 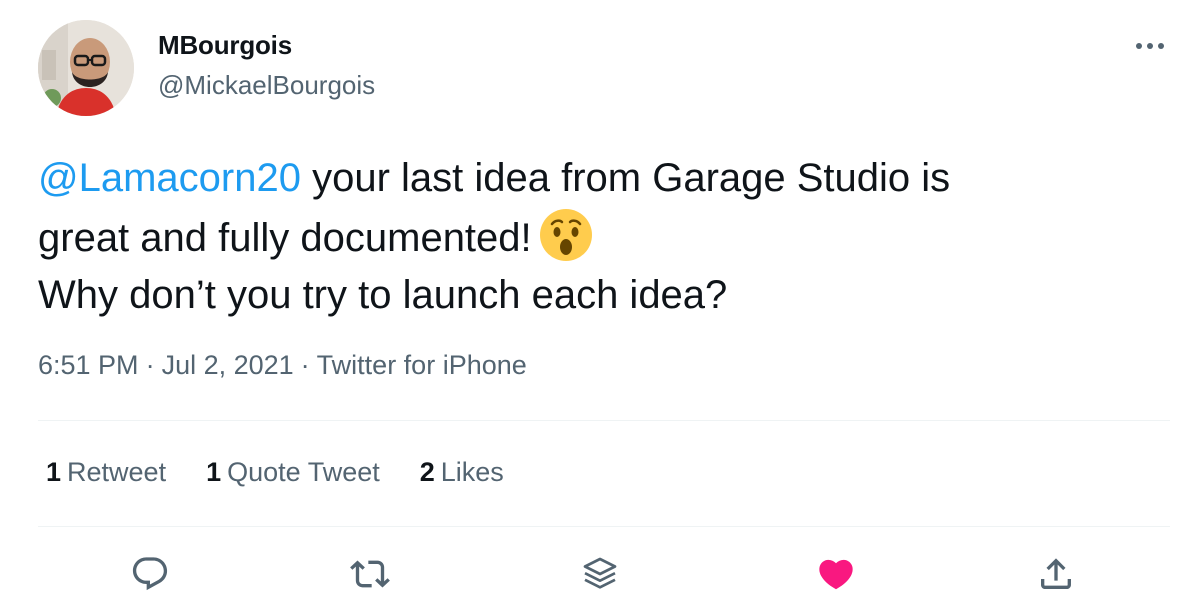 What do you see at coordinates (54, 472) in the screenshot?
I see `retweets-count: 1` at bounding box center [54, 472].